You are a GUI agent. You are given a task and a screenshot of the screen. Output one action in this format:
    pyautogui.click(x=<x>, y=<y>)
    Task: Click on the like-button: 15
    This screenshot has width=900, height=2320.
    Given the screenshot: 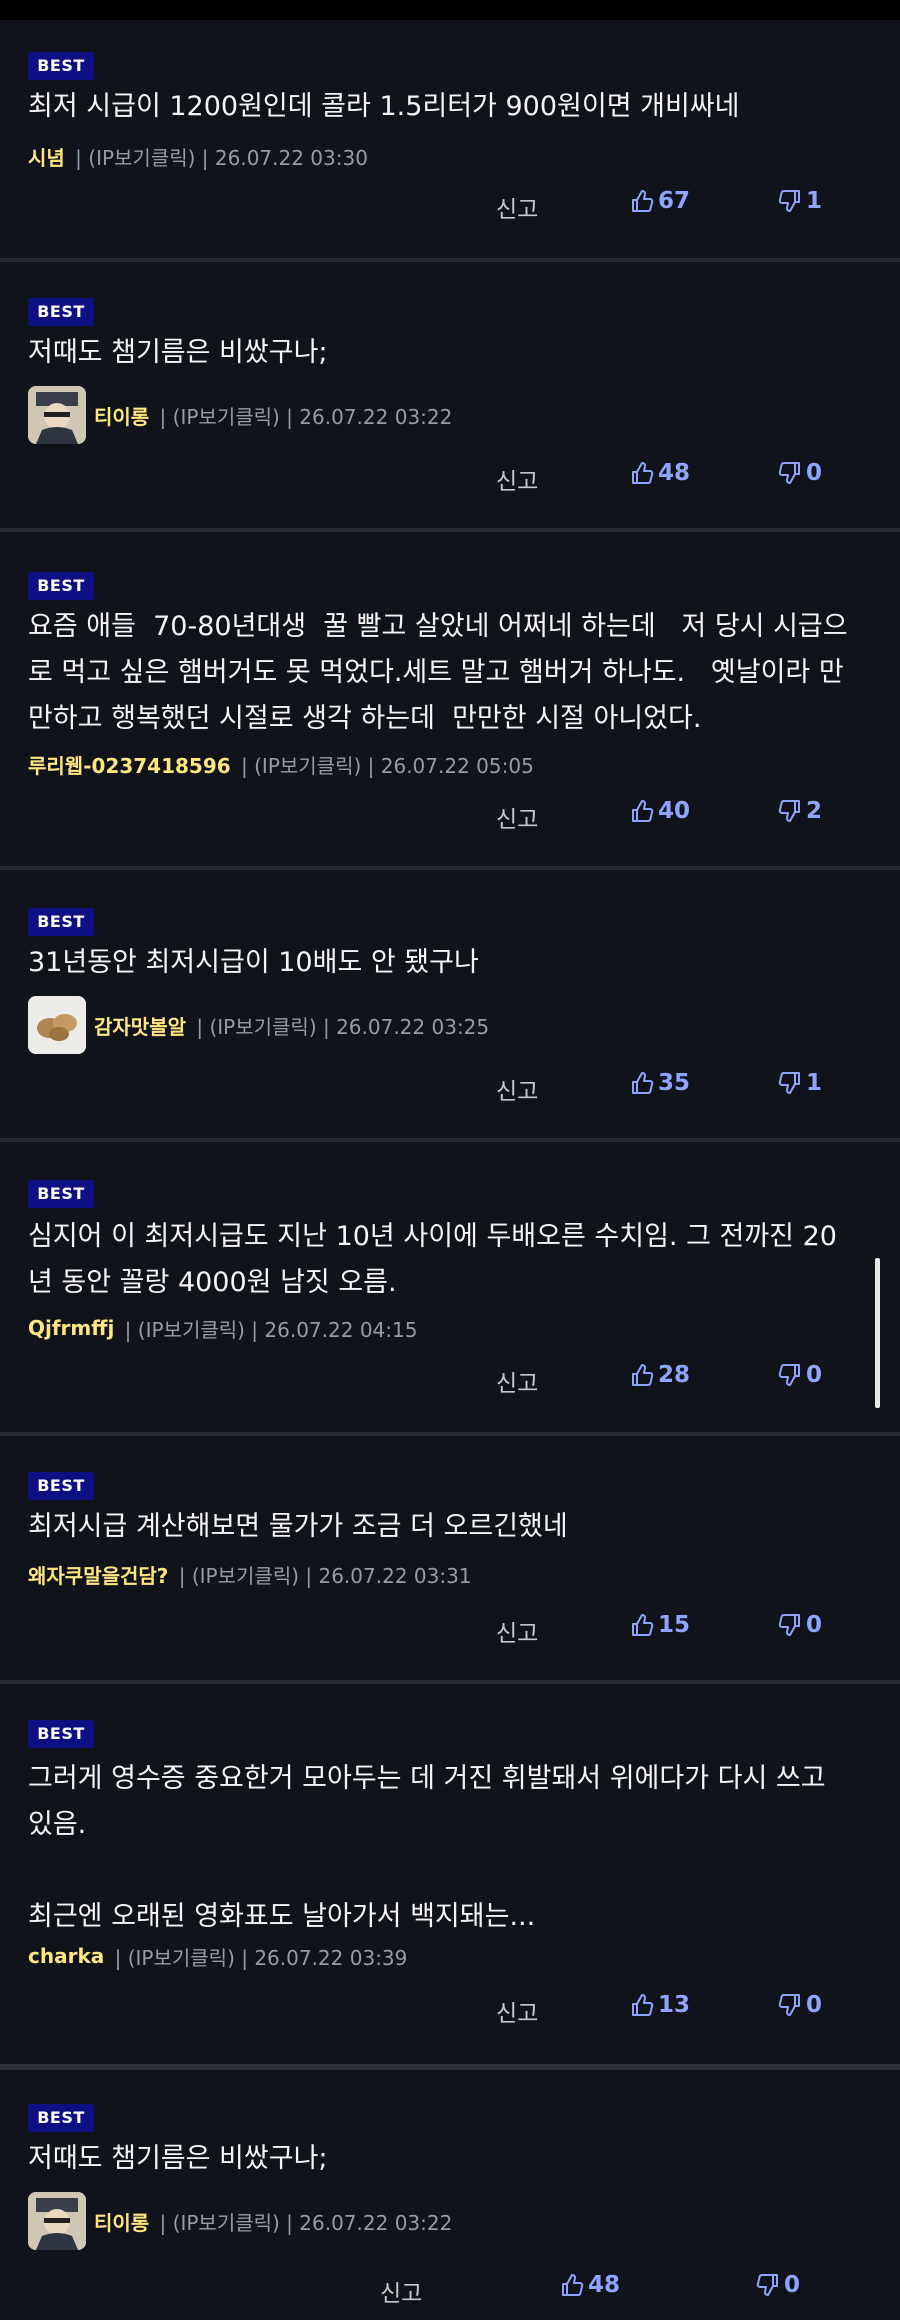 What is the action you would take?
    pyautogui.click(x=660, y=1625)
    